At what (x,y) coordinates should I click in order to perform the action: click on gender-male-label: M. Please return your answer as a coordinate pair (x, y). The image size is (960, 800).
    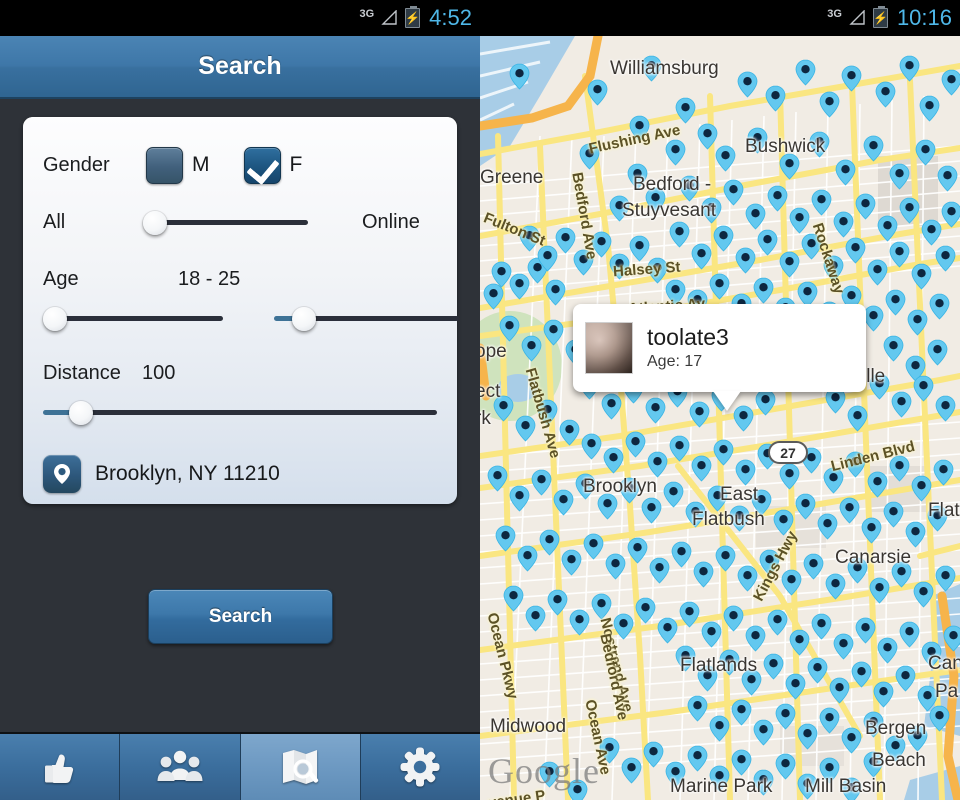
    Looking at the image, I should click on (201, 164).